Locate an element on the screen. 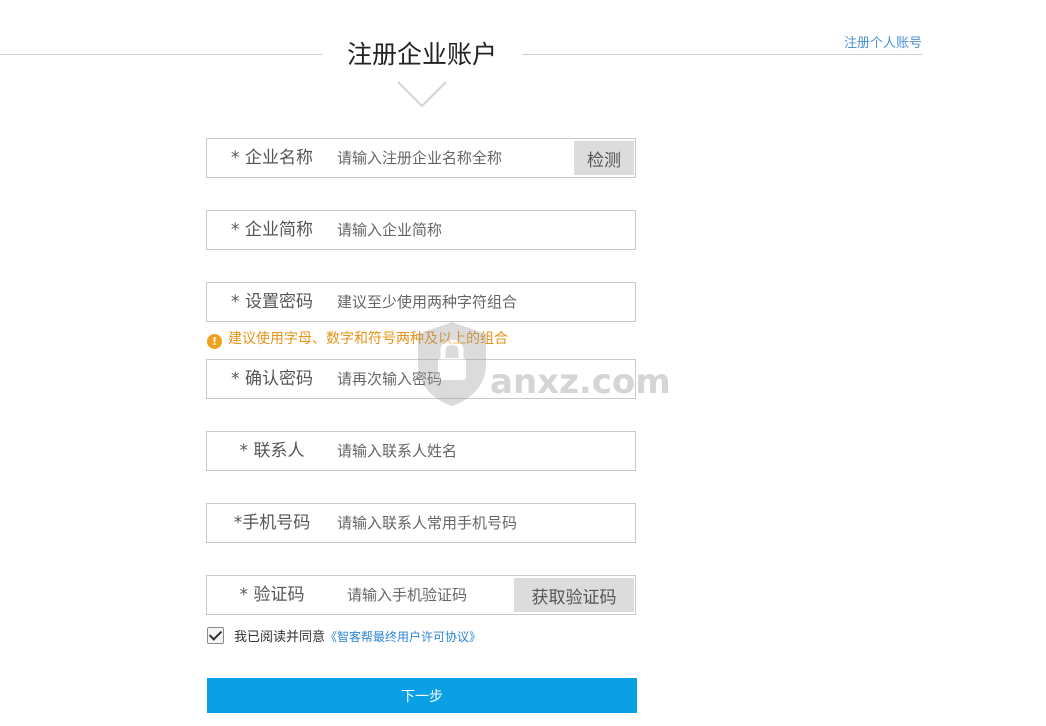  code-field: * 验证码 获取验证码 is located at coordinates (421, 595).